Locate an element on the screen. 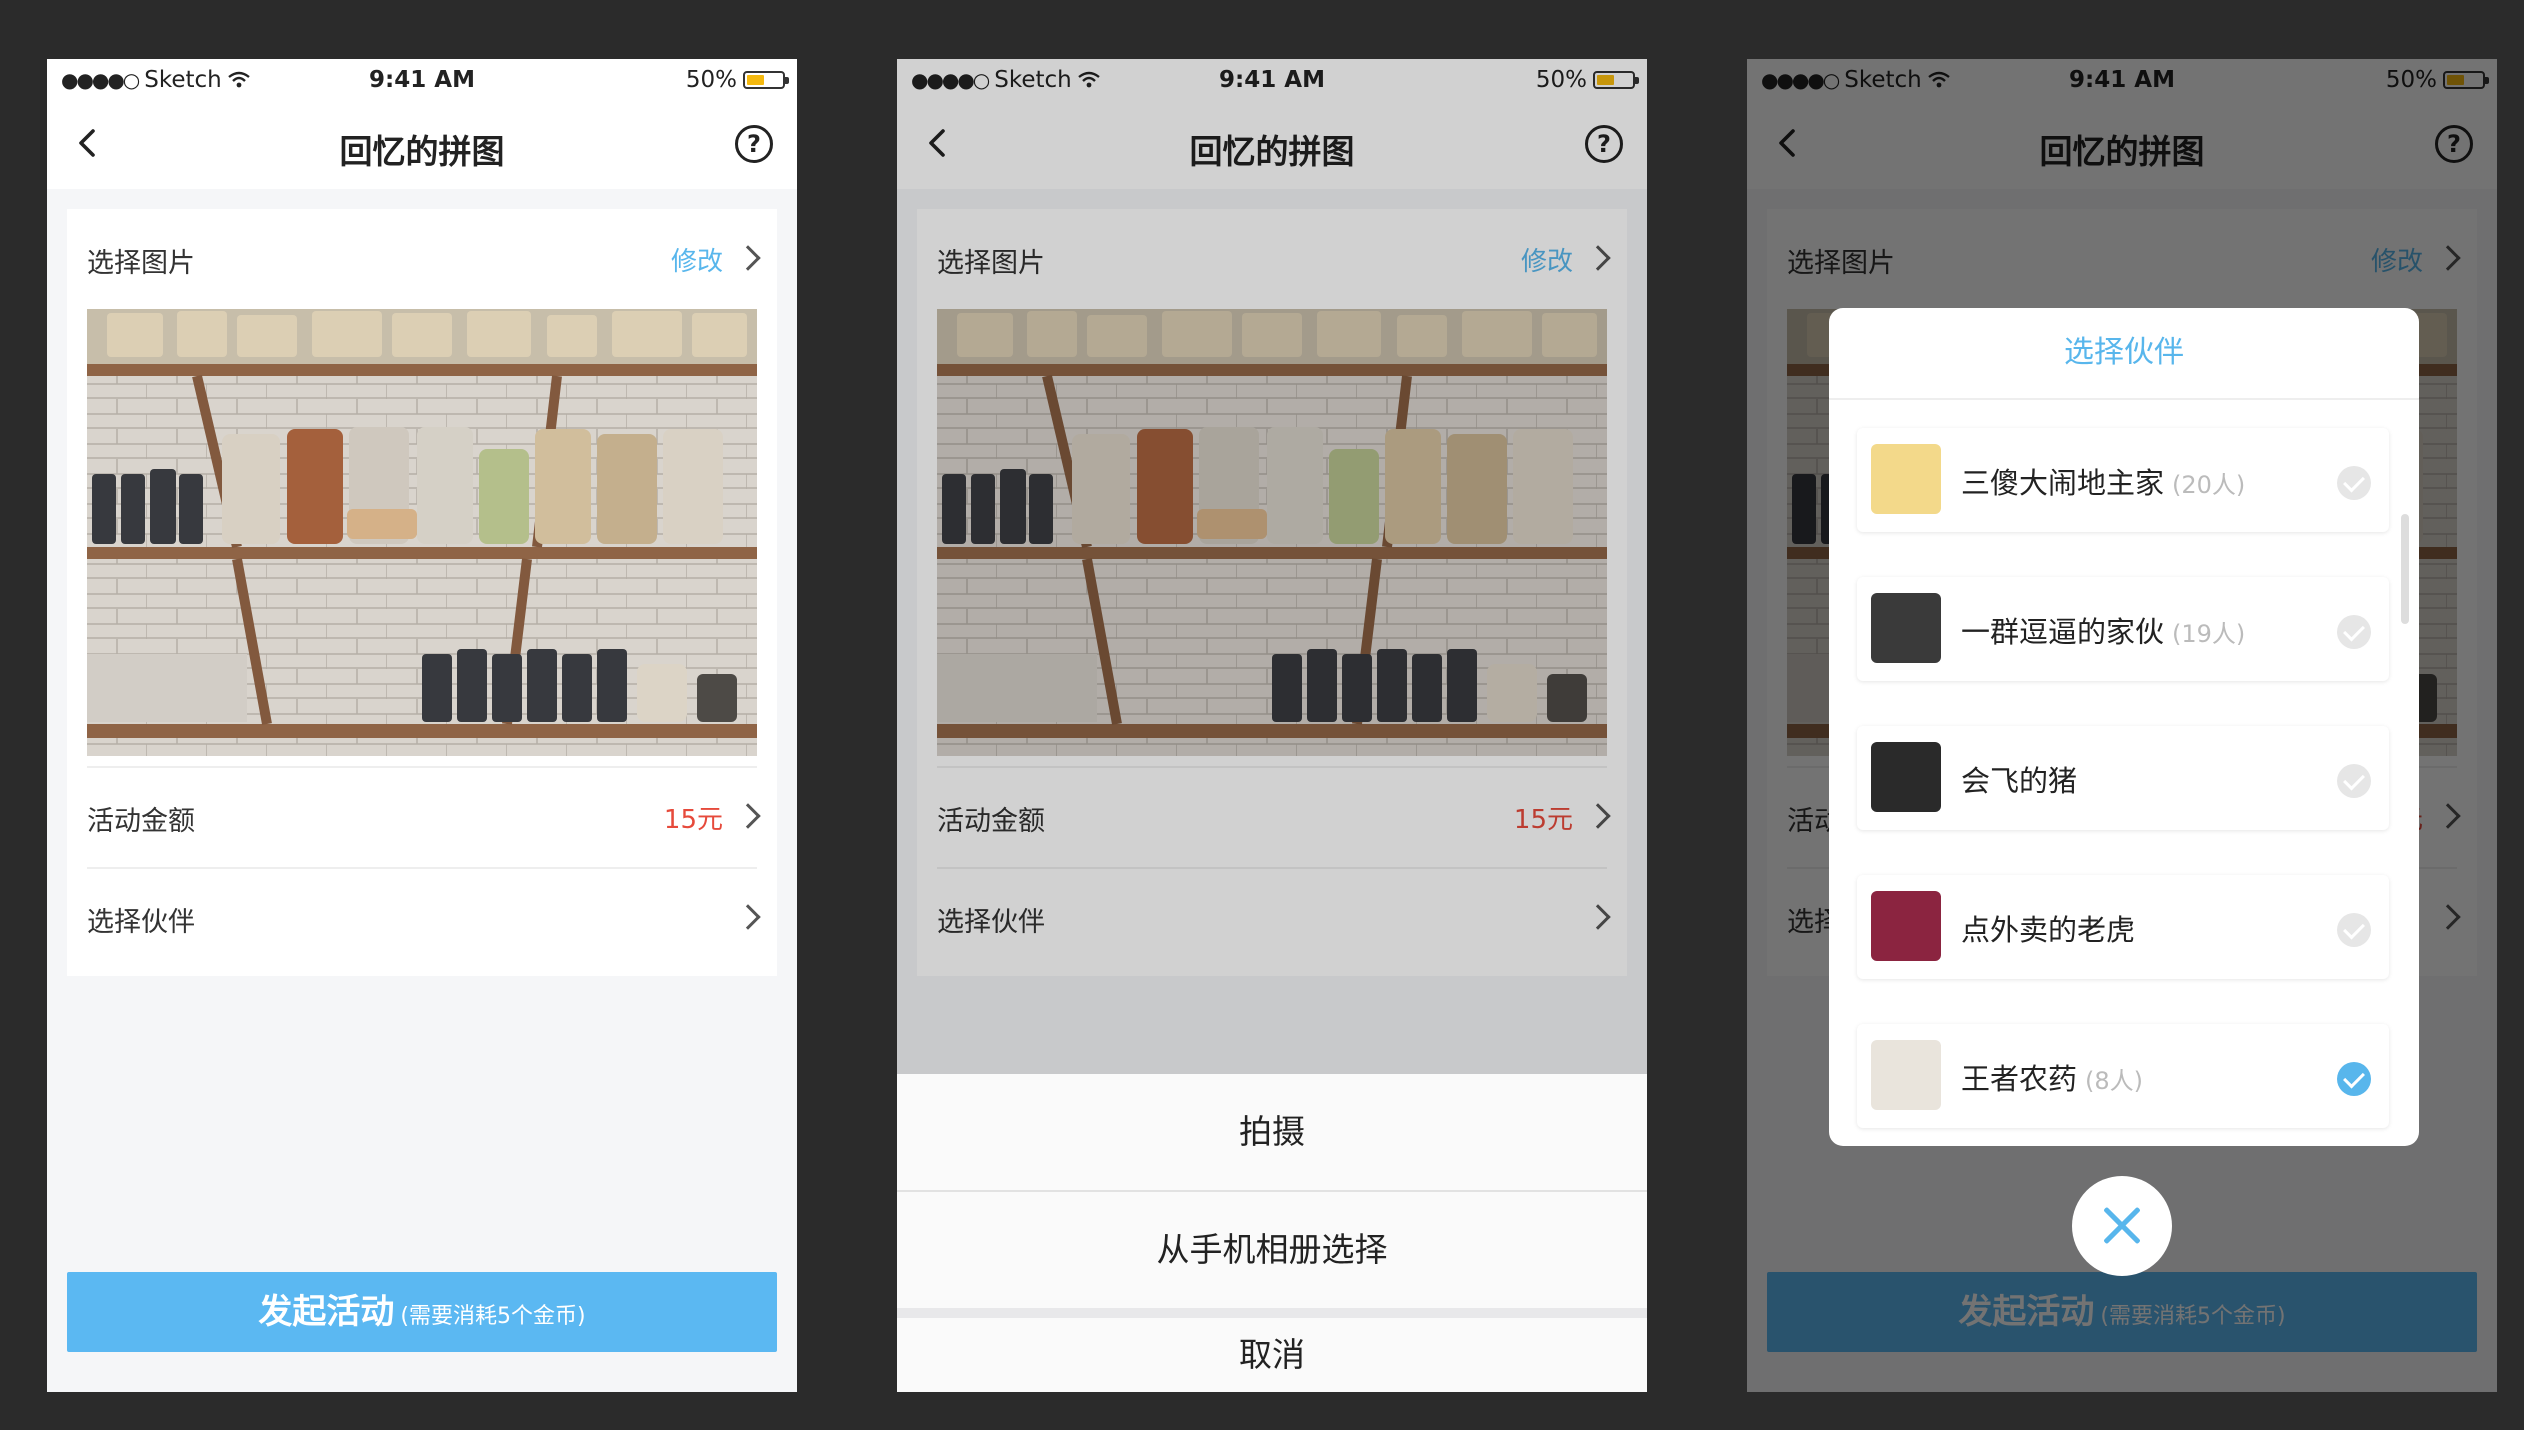 Image resolution: width=2524 pixels, height=1430 pixels. partner-item: 王者农药 (8人) is located at coordinates (2123, 1076).